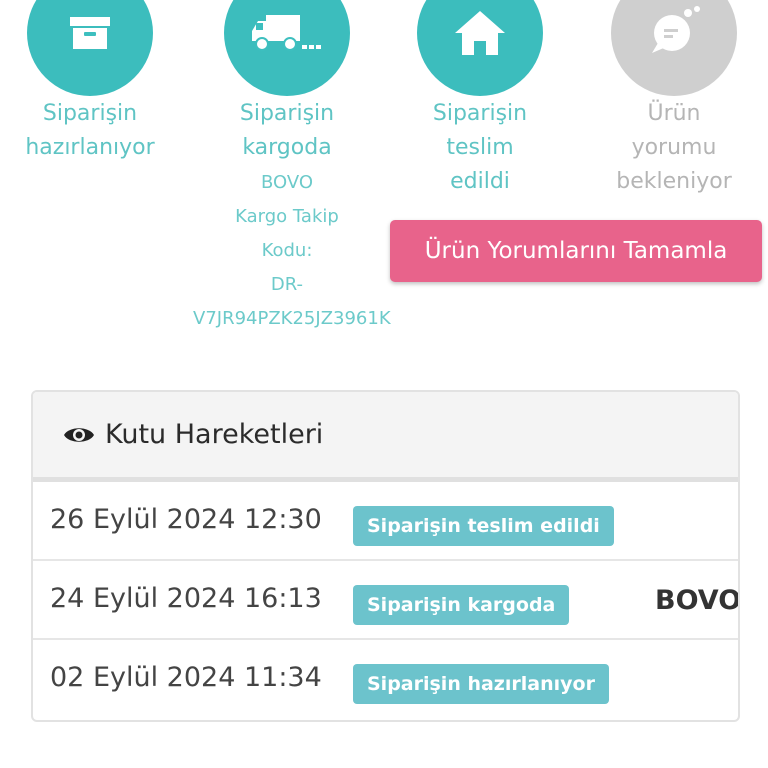  I want to click on box-movements-header: Kutu Hareketleri, so click(385, 437).